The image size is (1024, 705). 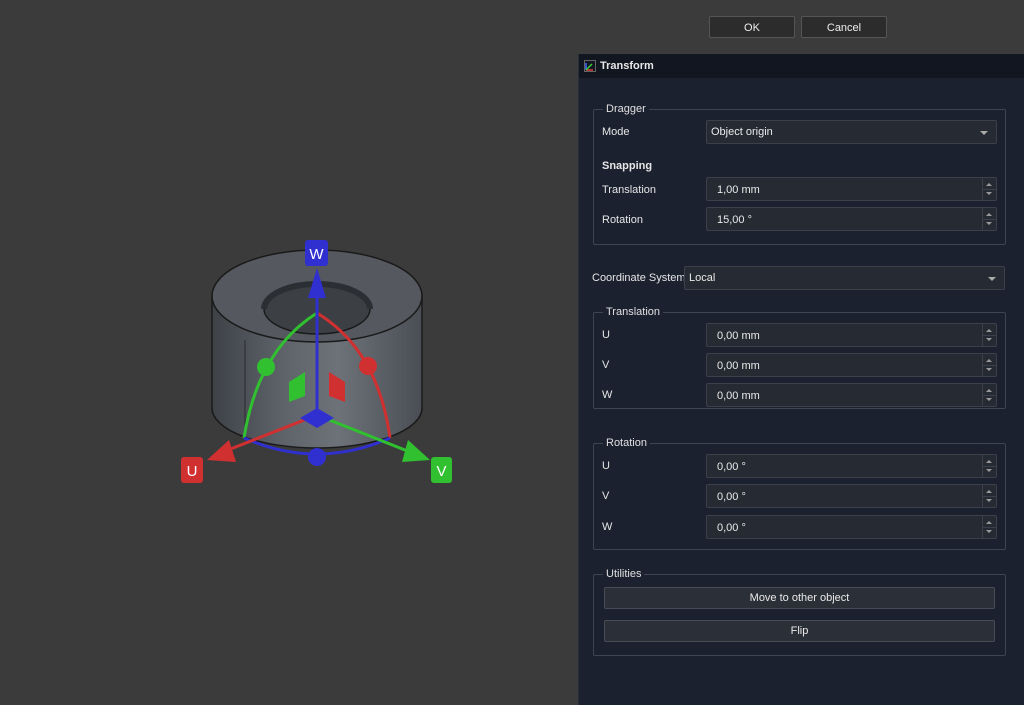 What do you see at coordinates (639, 278) in the screenshot?
I see `coordinate-system-label: Coordinate System` at bounding box center [639, 278].